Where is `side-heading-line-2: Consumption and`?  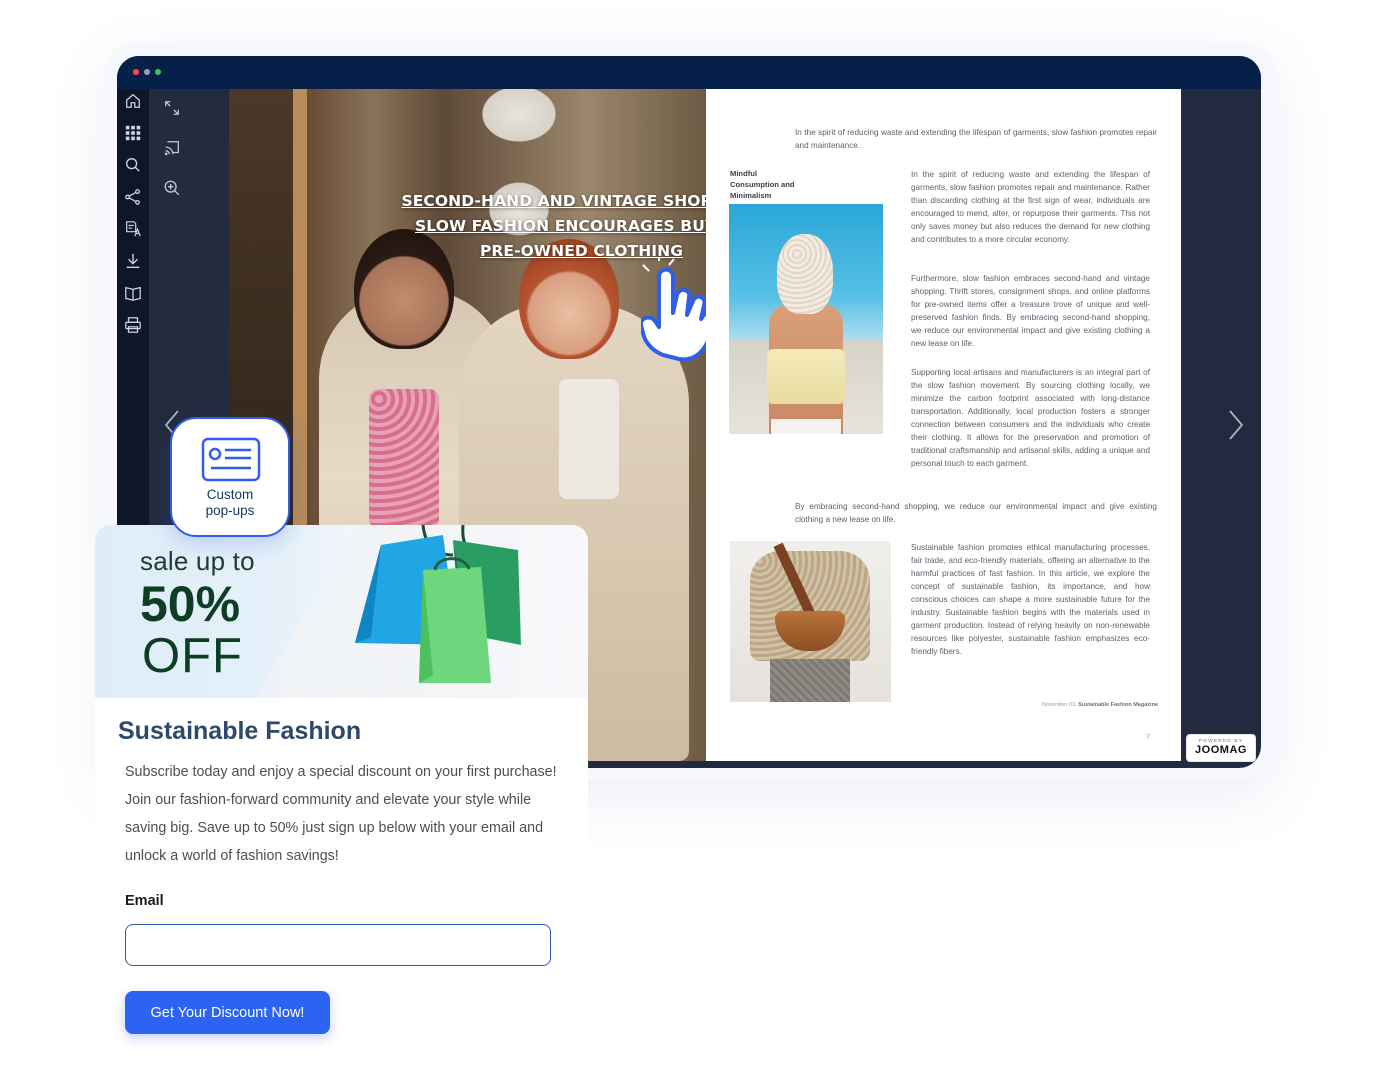
side-heading-line-2: Consumption and is located at coordinates (762, 184).